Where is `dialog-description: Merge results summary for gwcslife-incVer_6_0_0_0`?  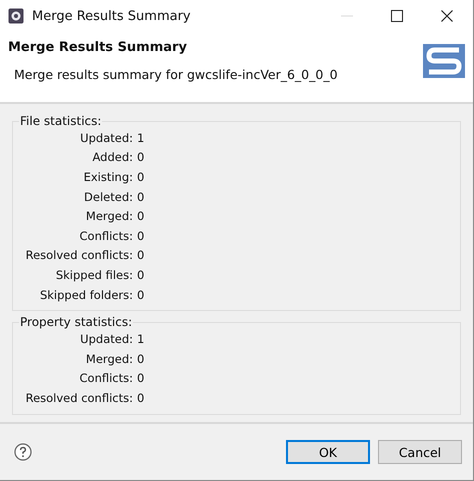
dialog-description: Merge results summary for gwcslife-incVer_6_0_0_0 is located at coordinates (176, 74).